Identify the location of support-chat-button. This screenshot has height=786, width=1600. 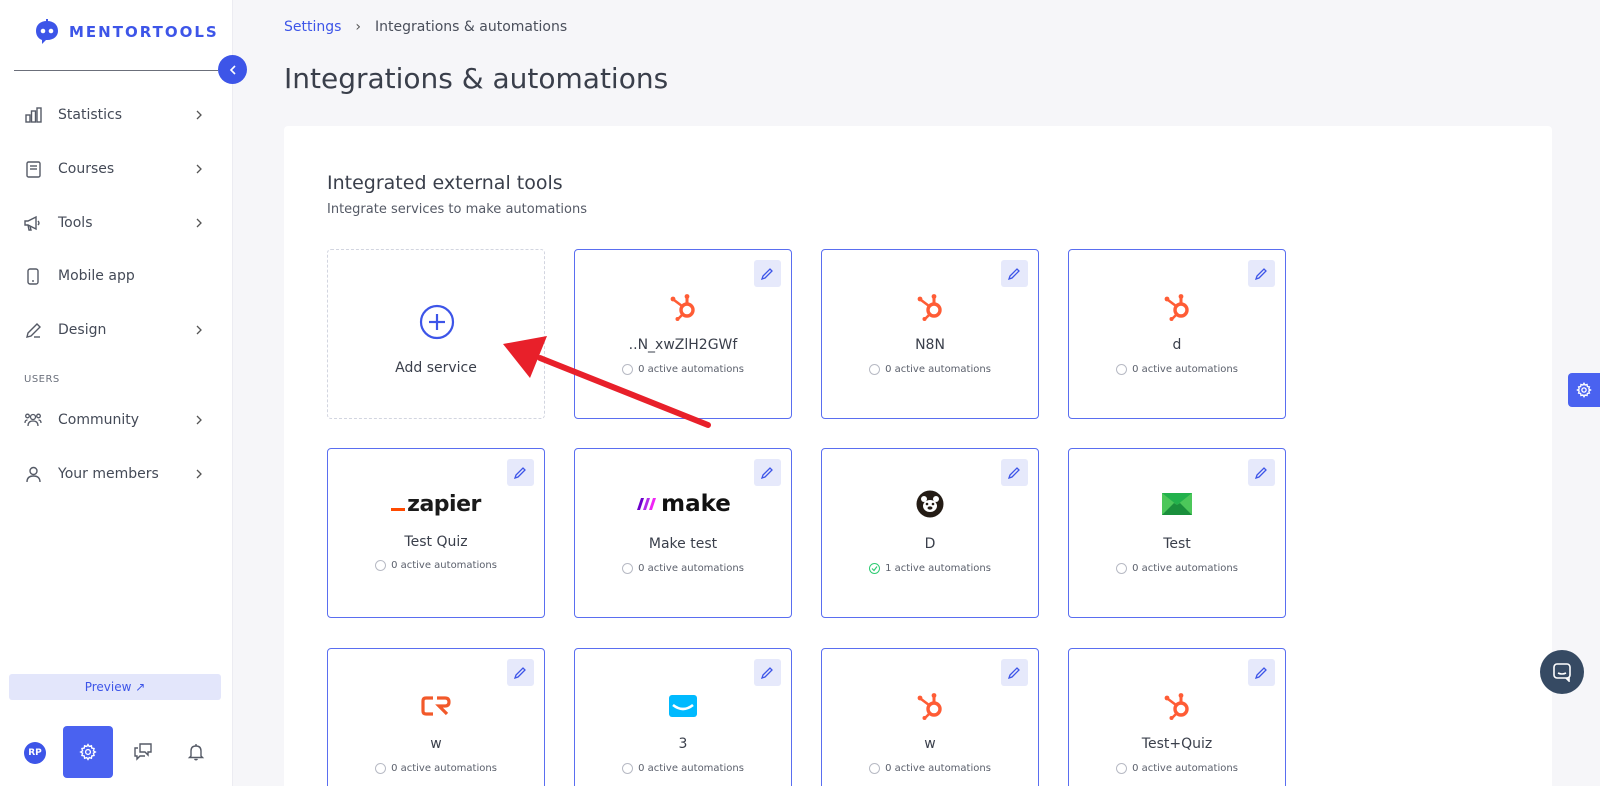
(1562, 672).